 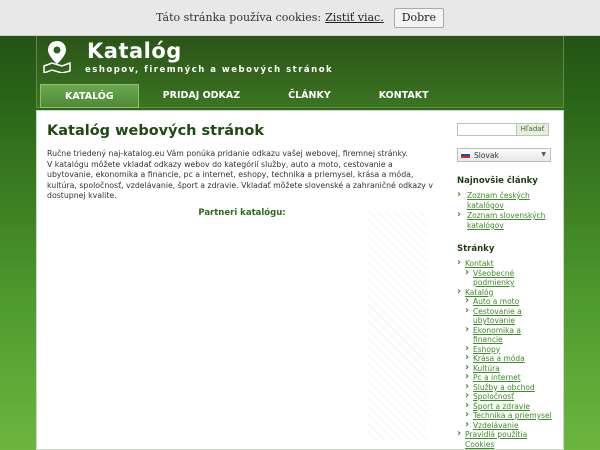 What do you see at coordinates (155, 131) in the screenshot?
I see `page-title: Katalóg webových stránok` at bounding box center [155, 131].